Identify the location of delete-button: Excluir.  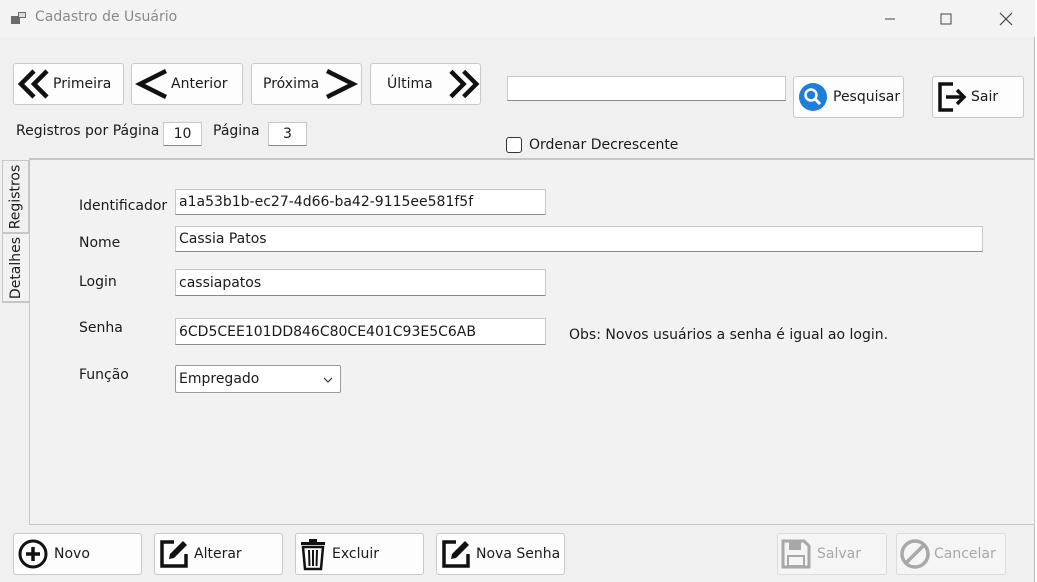
(359, 554).